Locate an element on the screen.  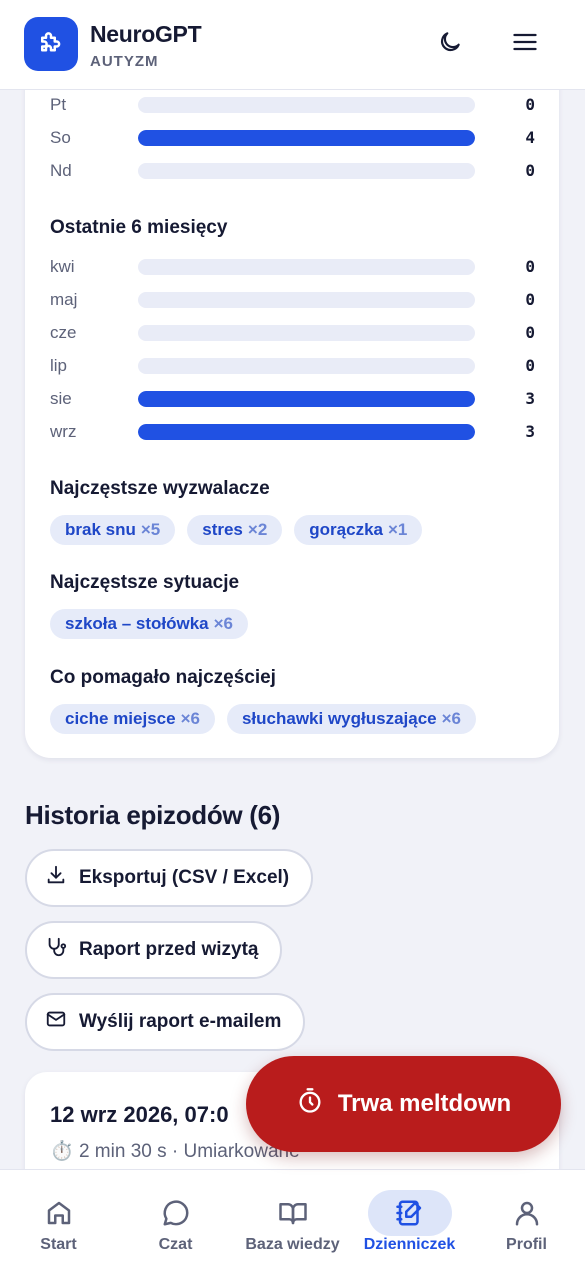
bar-row: So 4 is located at coordinates (295, 138).